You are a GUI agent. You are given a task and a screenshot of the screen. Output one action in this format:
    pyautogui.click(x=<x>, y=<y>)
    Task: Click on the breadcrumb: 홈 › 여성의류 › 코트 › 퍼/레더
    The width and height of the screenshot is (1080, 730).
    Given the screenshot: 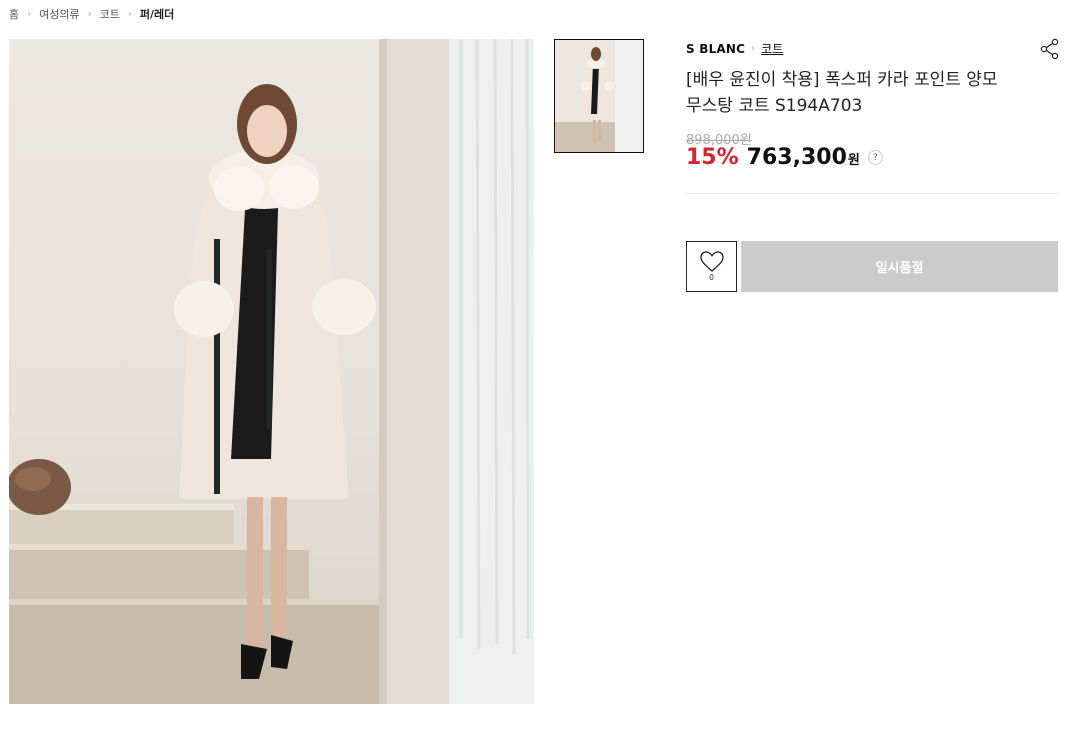 What is the action you would take?
    pyautogui.click(x=91, y=14)
    